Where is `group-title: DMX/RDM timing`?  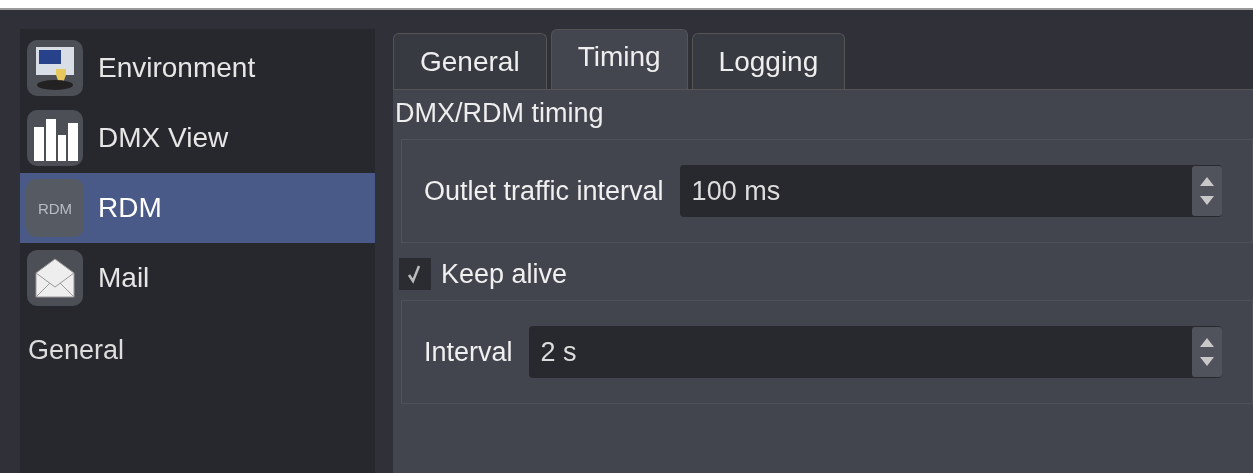
group-title: DMX/RDM timing is located at coordinates (499, 113).